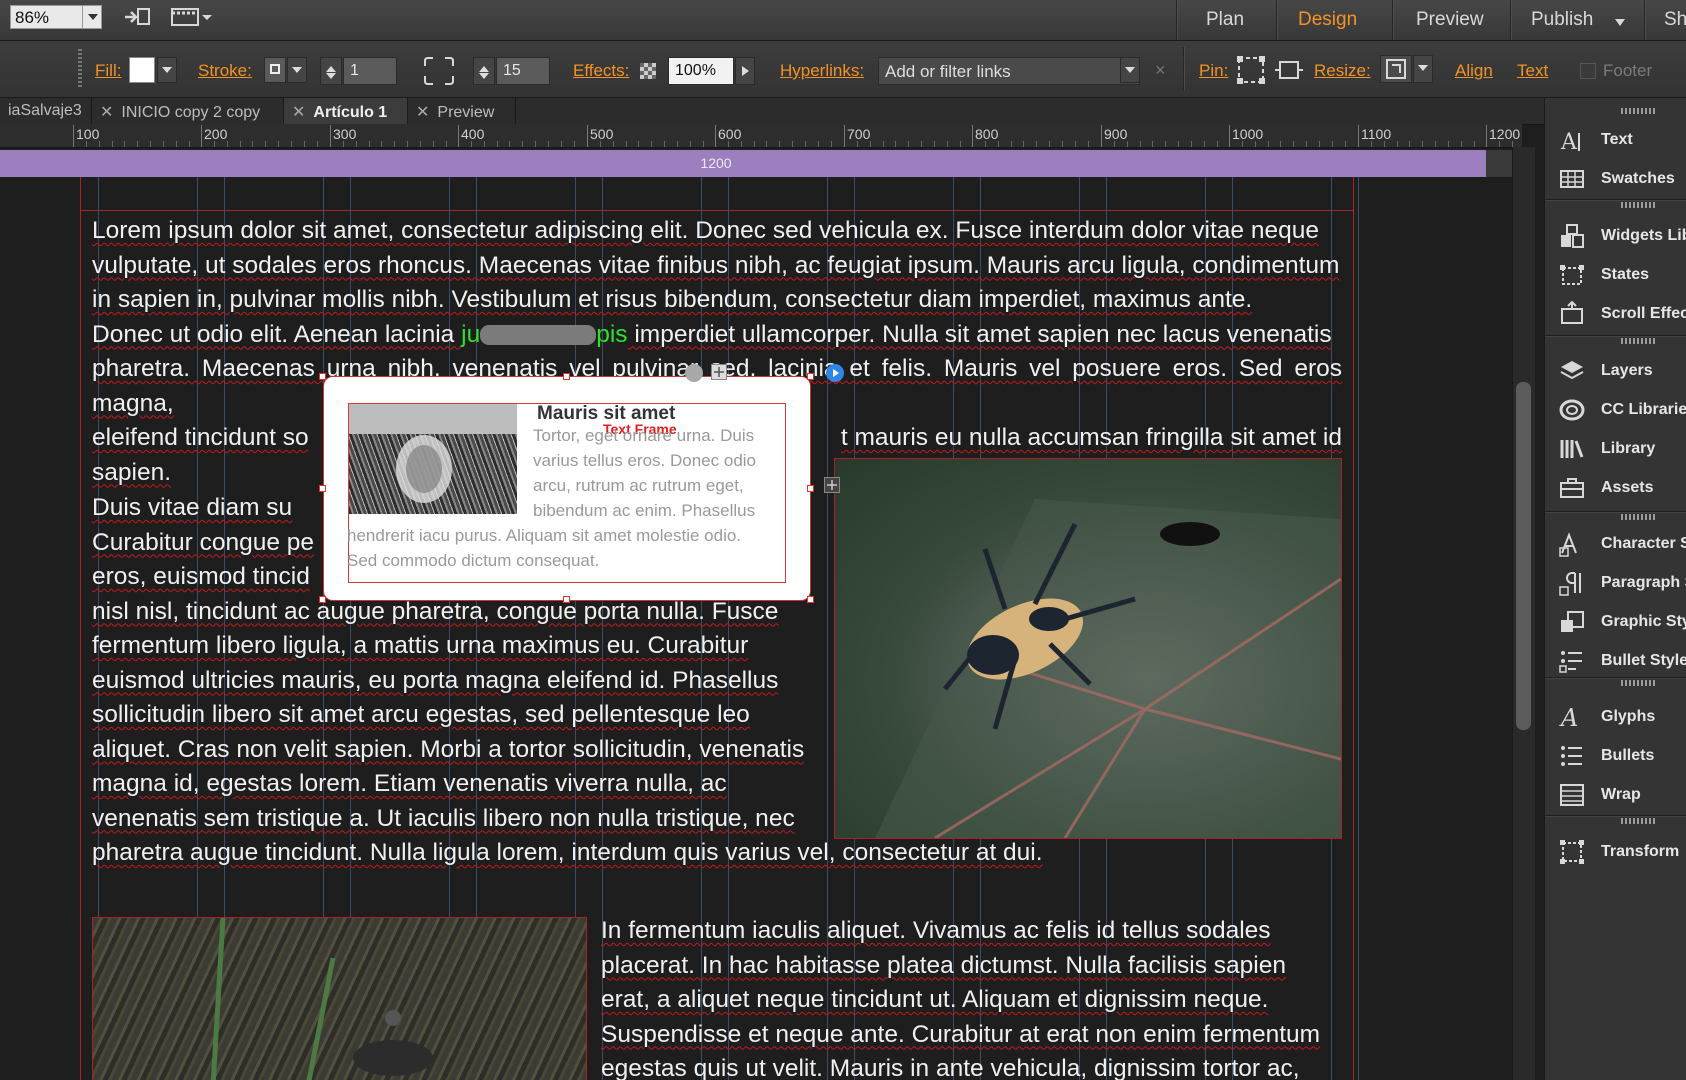  Describe the element at coordinates (1622, 544) in the screenshot. I see `panel-tab-character-s: Character S` at that location.